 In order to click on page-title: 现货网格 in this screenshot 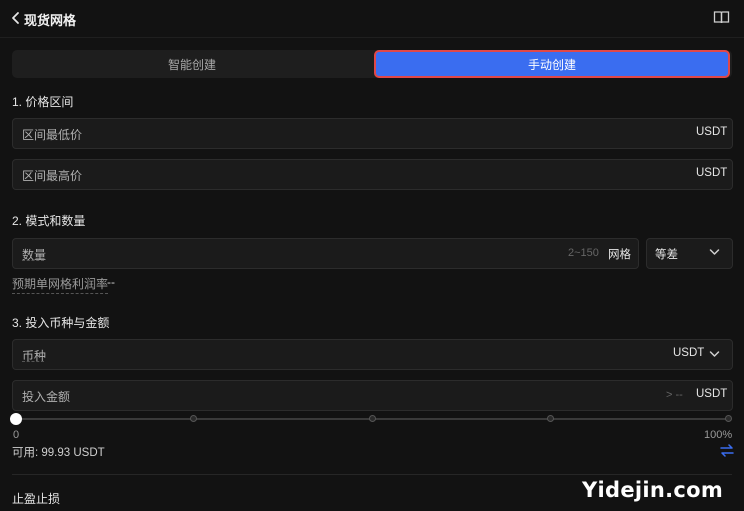, I will do `click(50, 20)`.